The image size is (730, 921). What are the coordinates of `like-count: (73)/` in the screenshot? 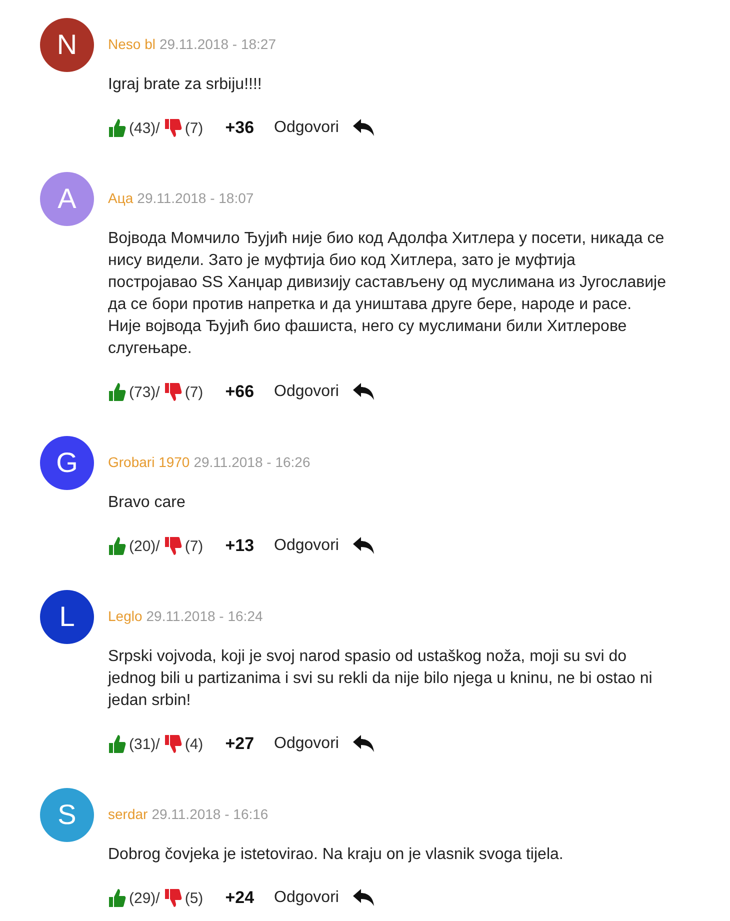 It's located at (144, 392).